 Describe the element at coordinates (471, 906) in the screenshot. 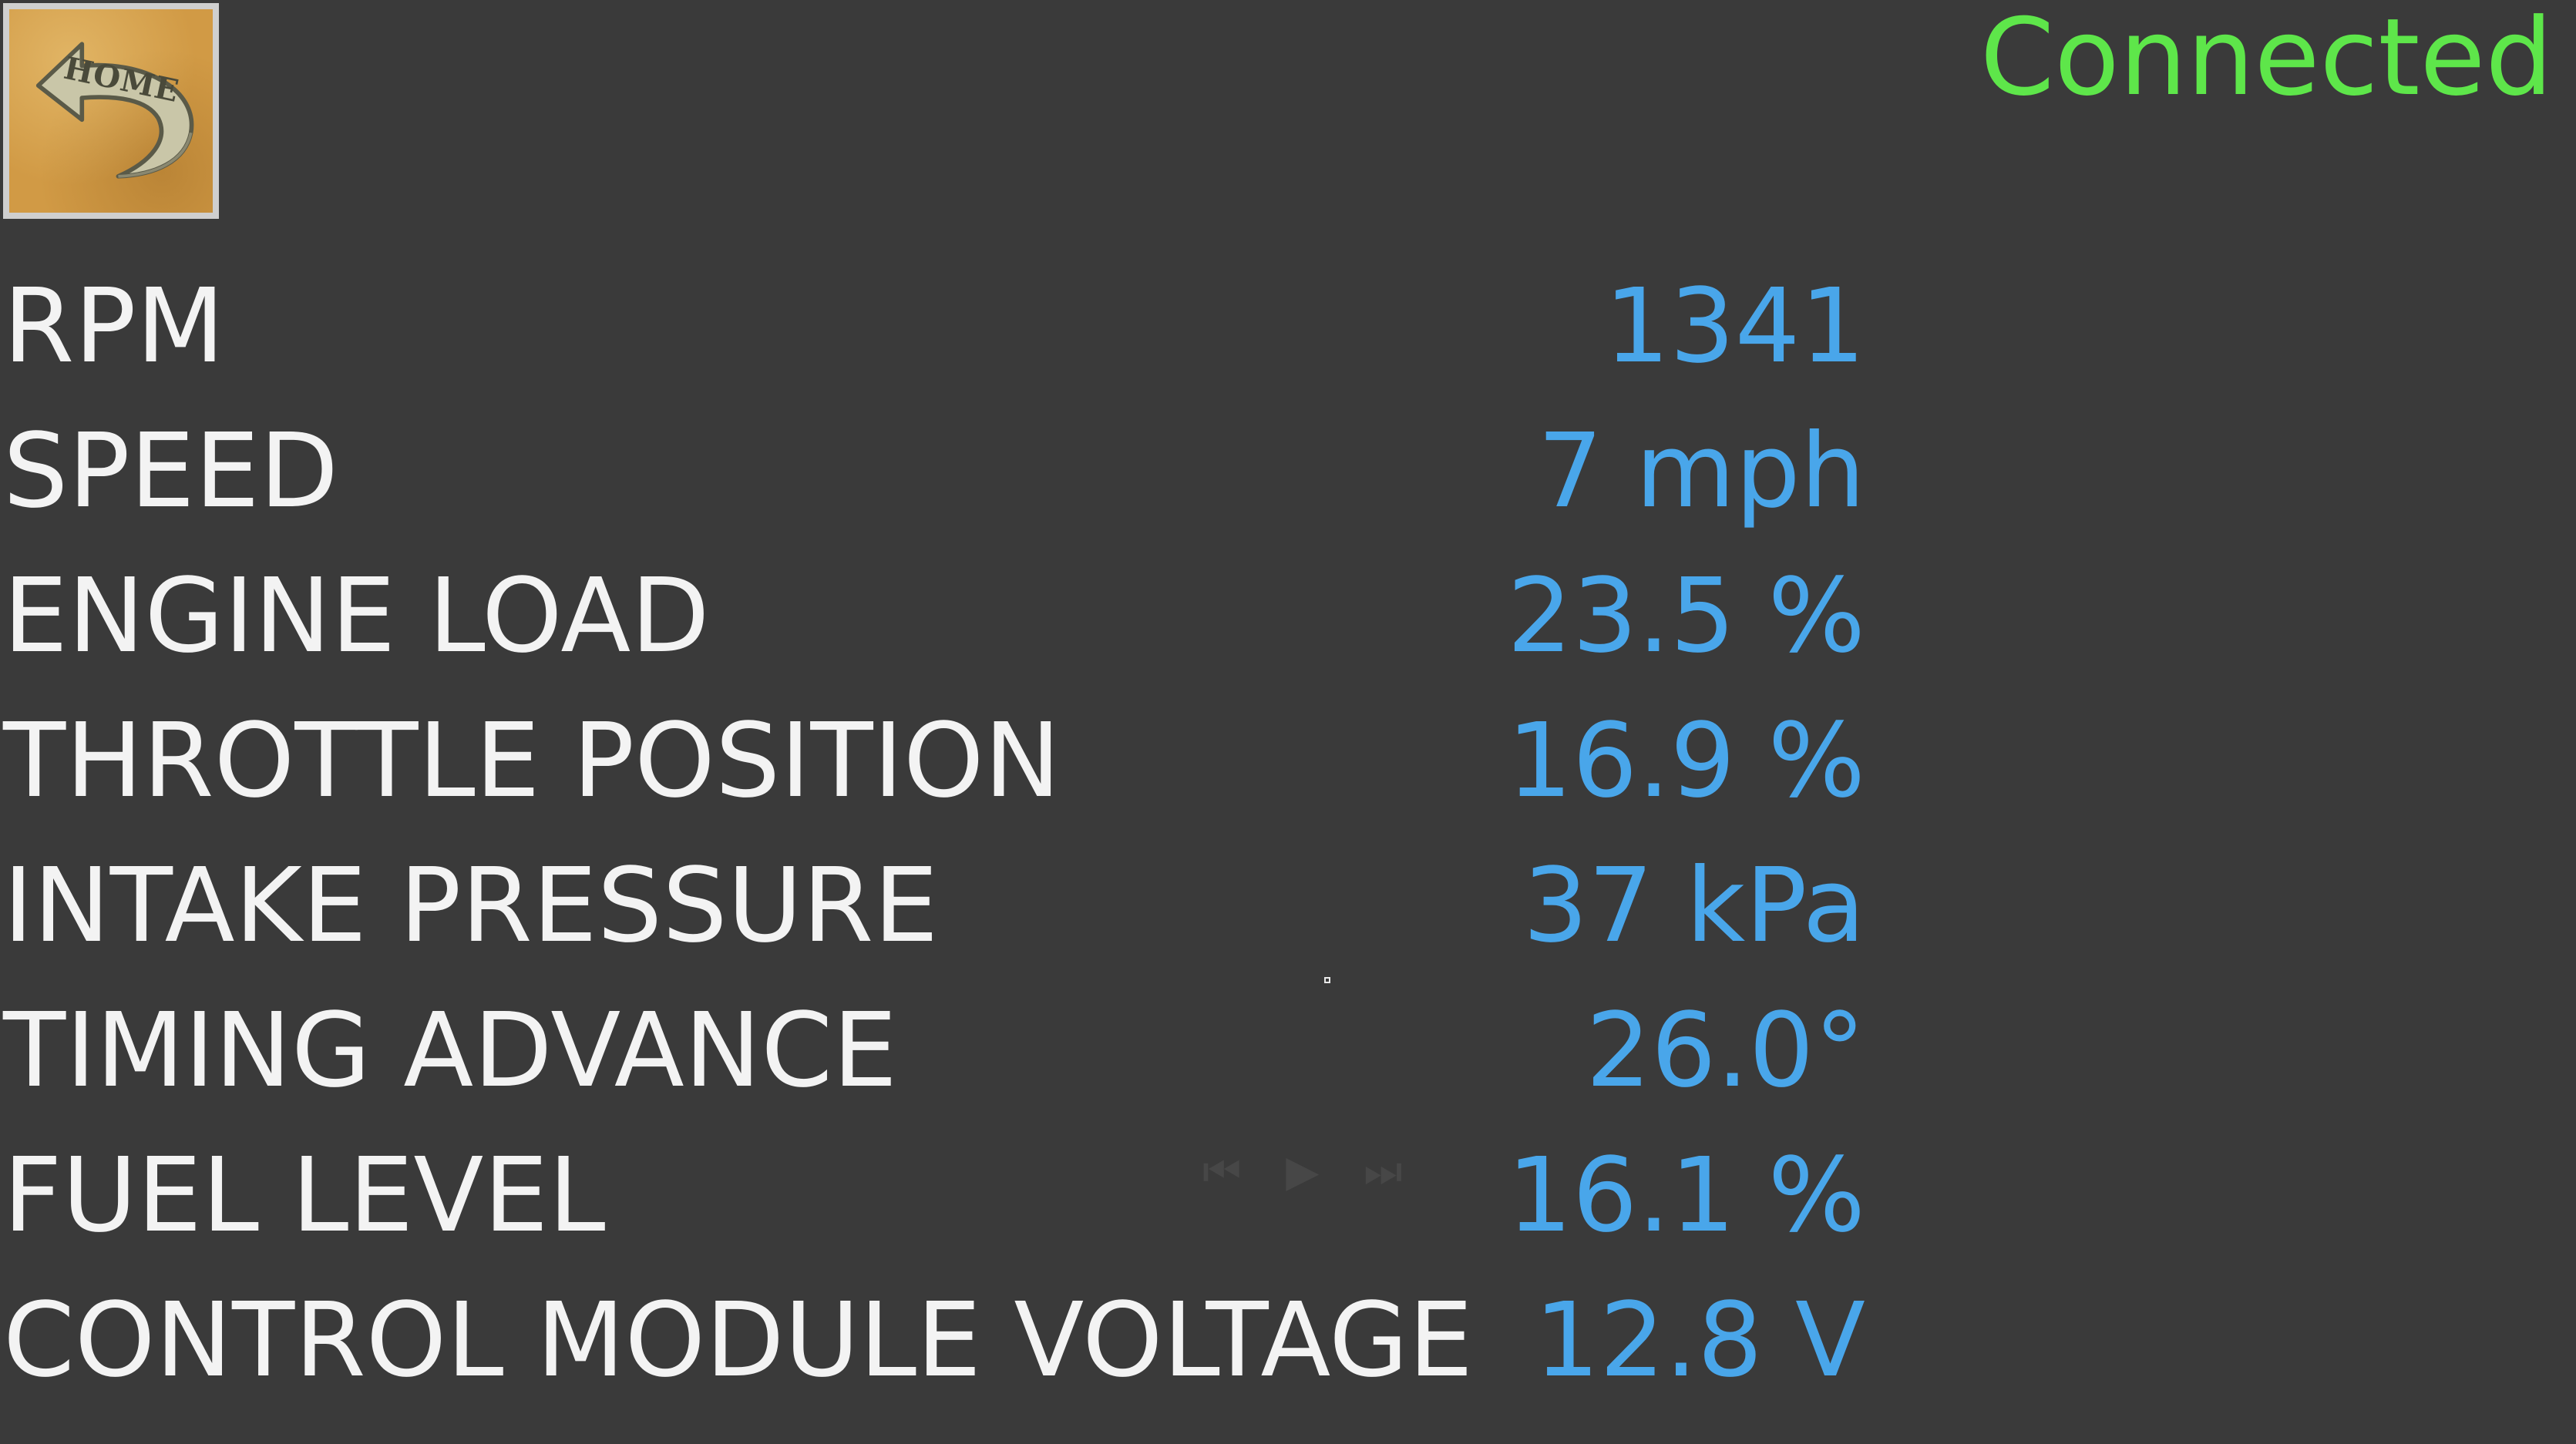

I see `reading-label: INTAKE PRESSURE` at that location.